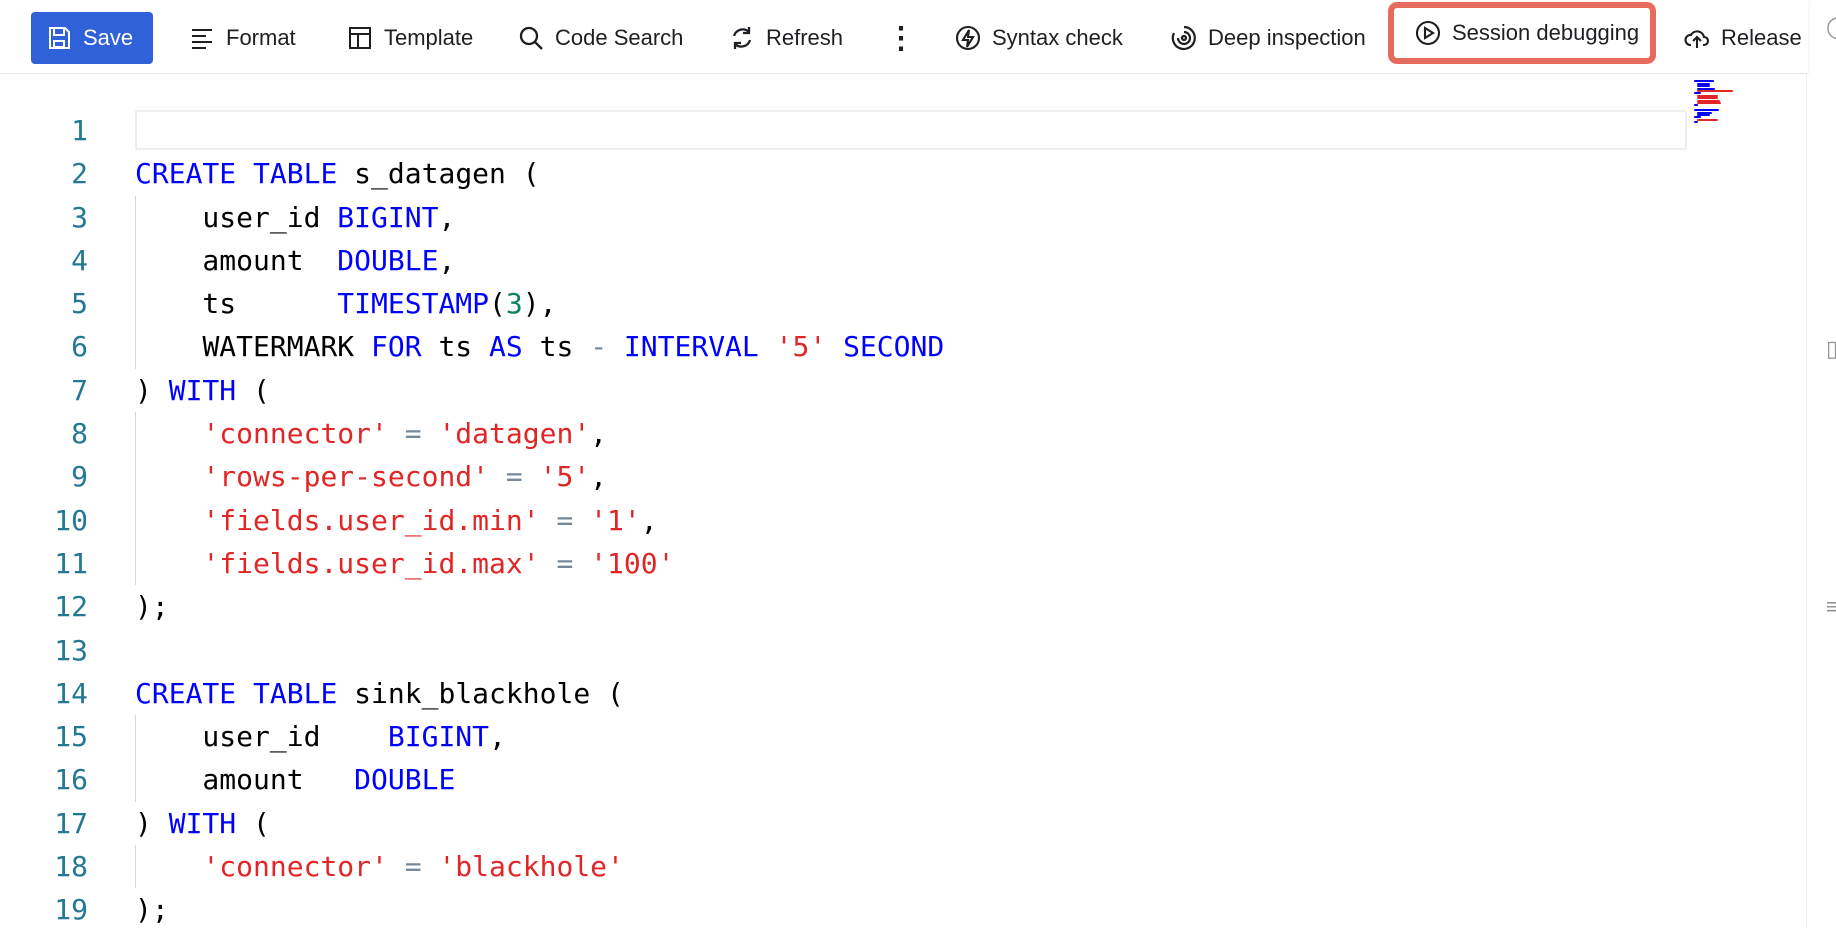 The height and width of the screenshot is (928, 1836). I want to click on template-button: Template, so click(409, 38).